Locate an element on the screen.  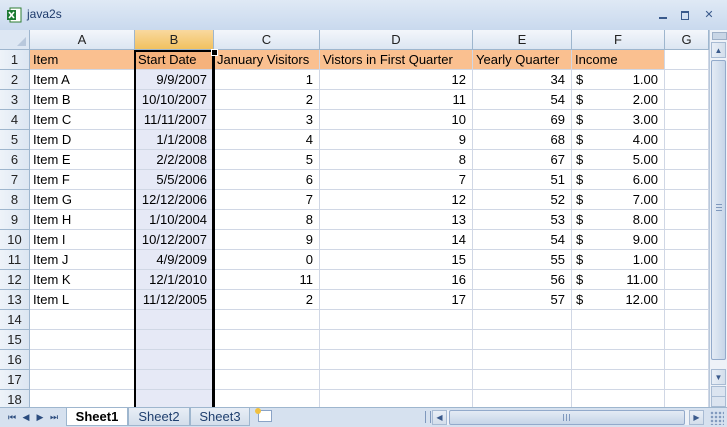
scroll-right-icon: ▶ is located at coordinates (696, 417).